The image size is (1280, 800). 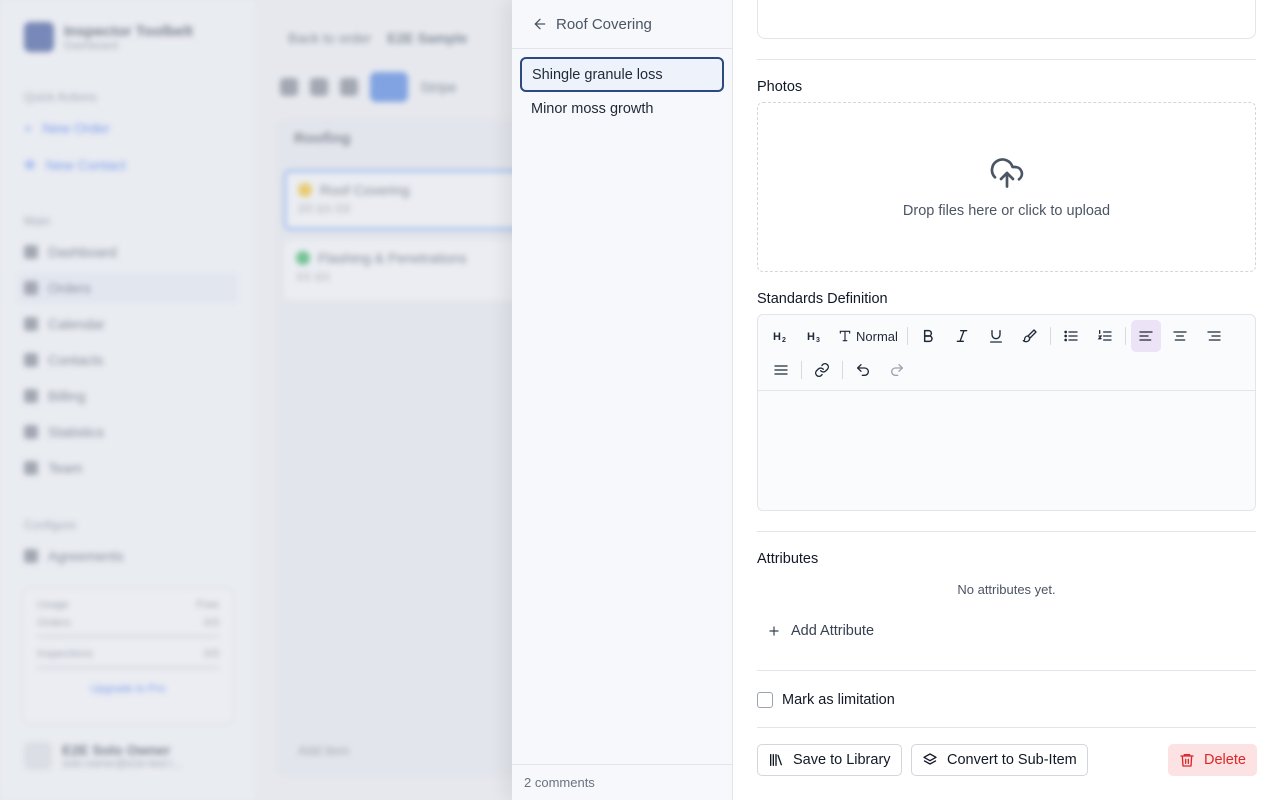 I want to click on arrow-left-icon, so click(x=540, y=24).